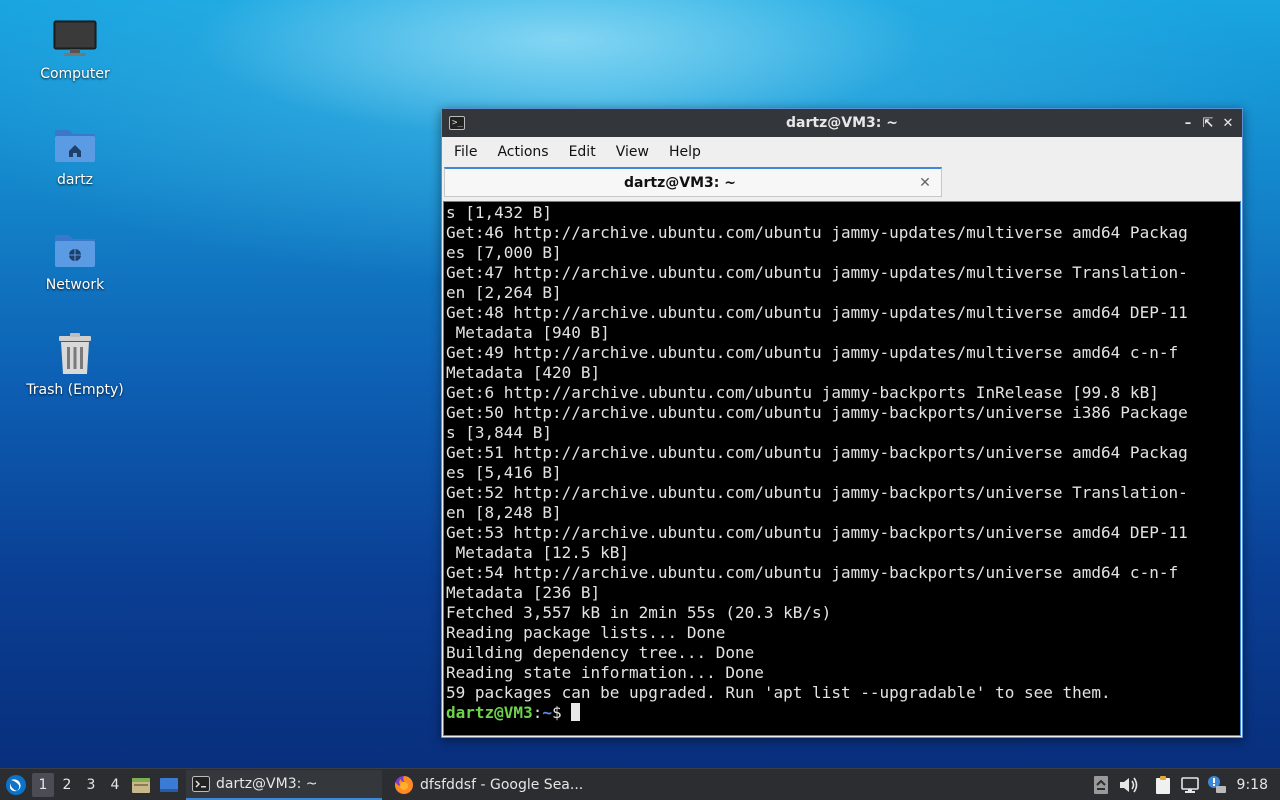  What do you see at coordinates (201, 783) in the screenshot?
I see `terminal-icon` at bounding box center [201, 783].